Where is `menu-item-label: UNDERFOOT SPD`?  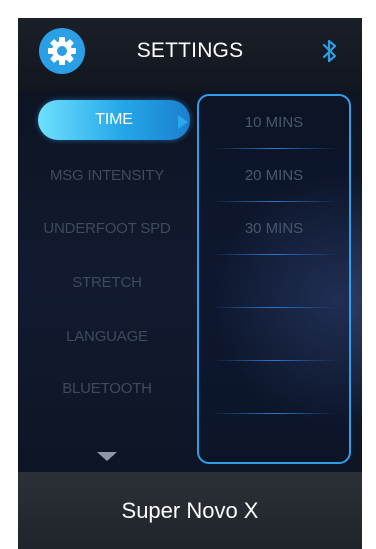
menu-item-label: UNDERFOOT SPD is located at coordinates (107, 228).